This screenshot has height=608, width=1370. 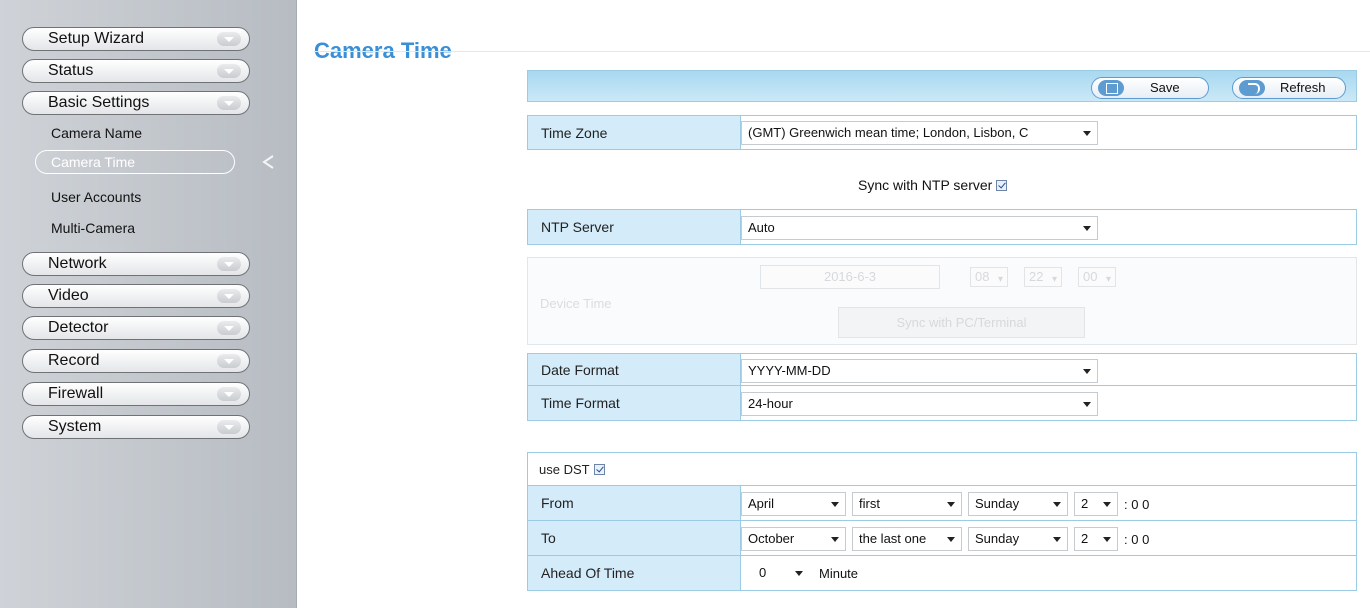 I want to click on save-icon, so click(x=1111, y=88).